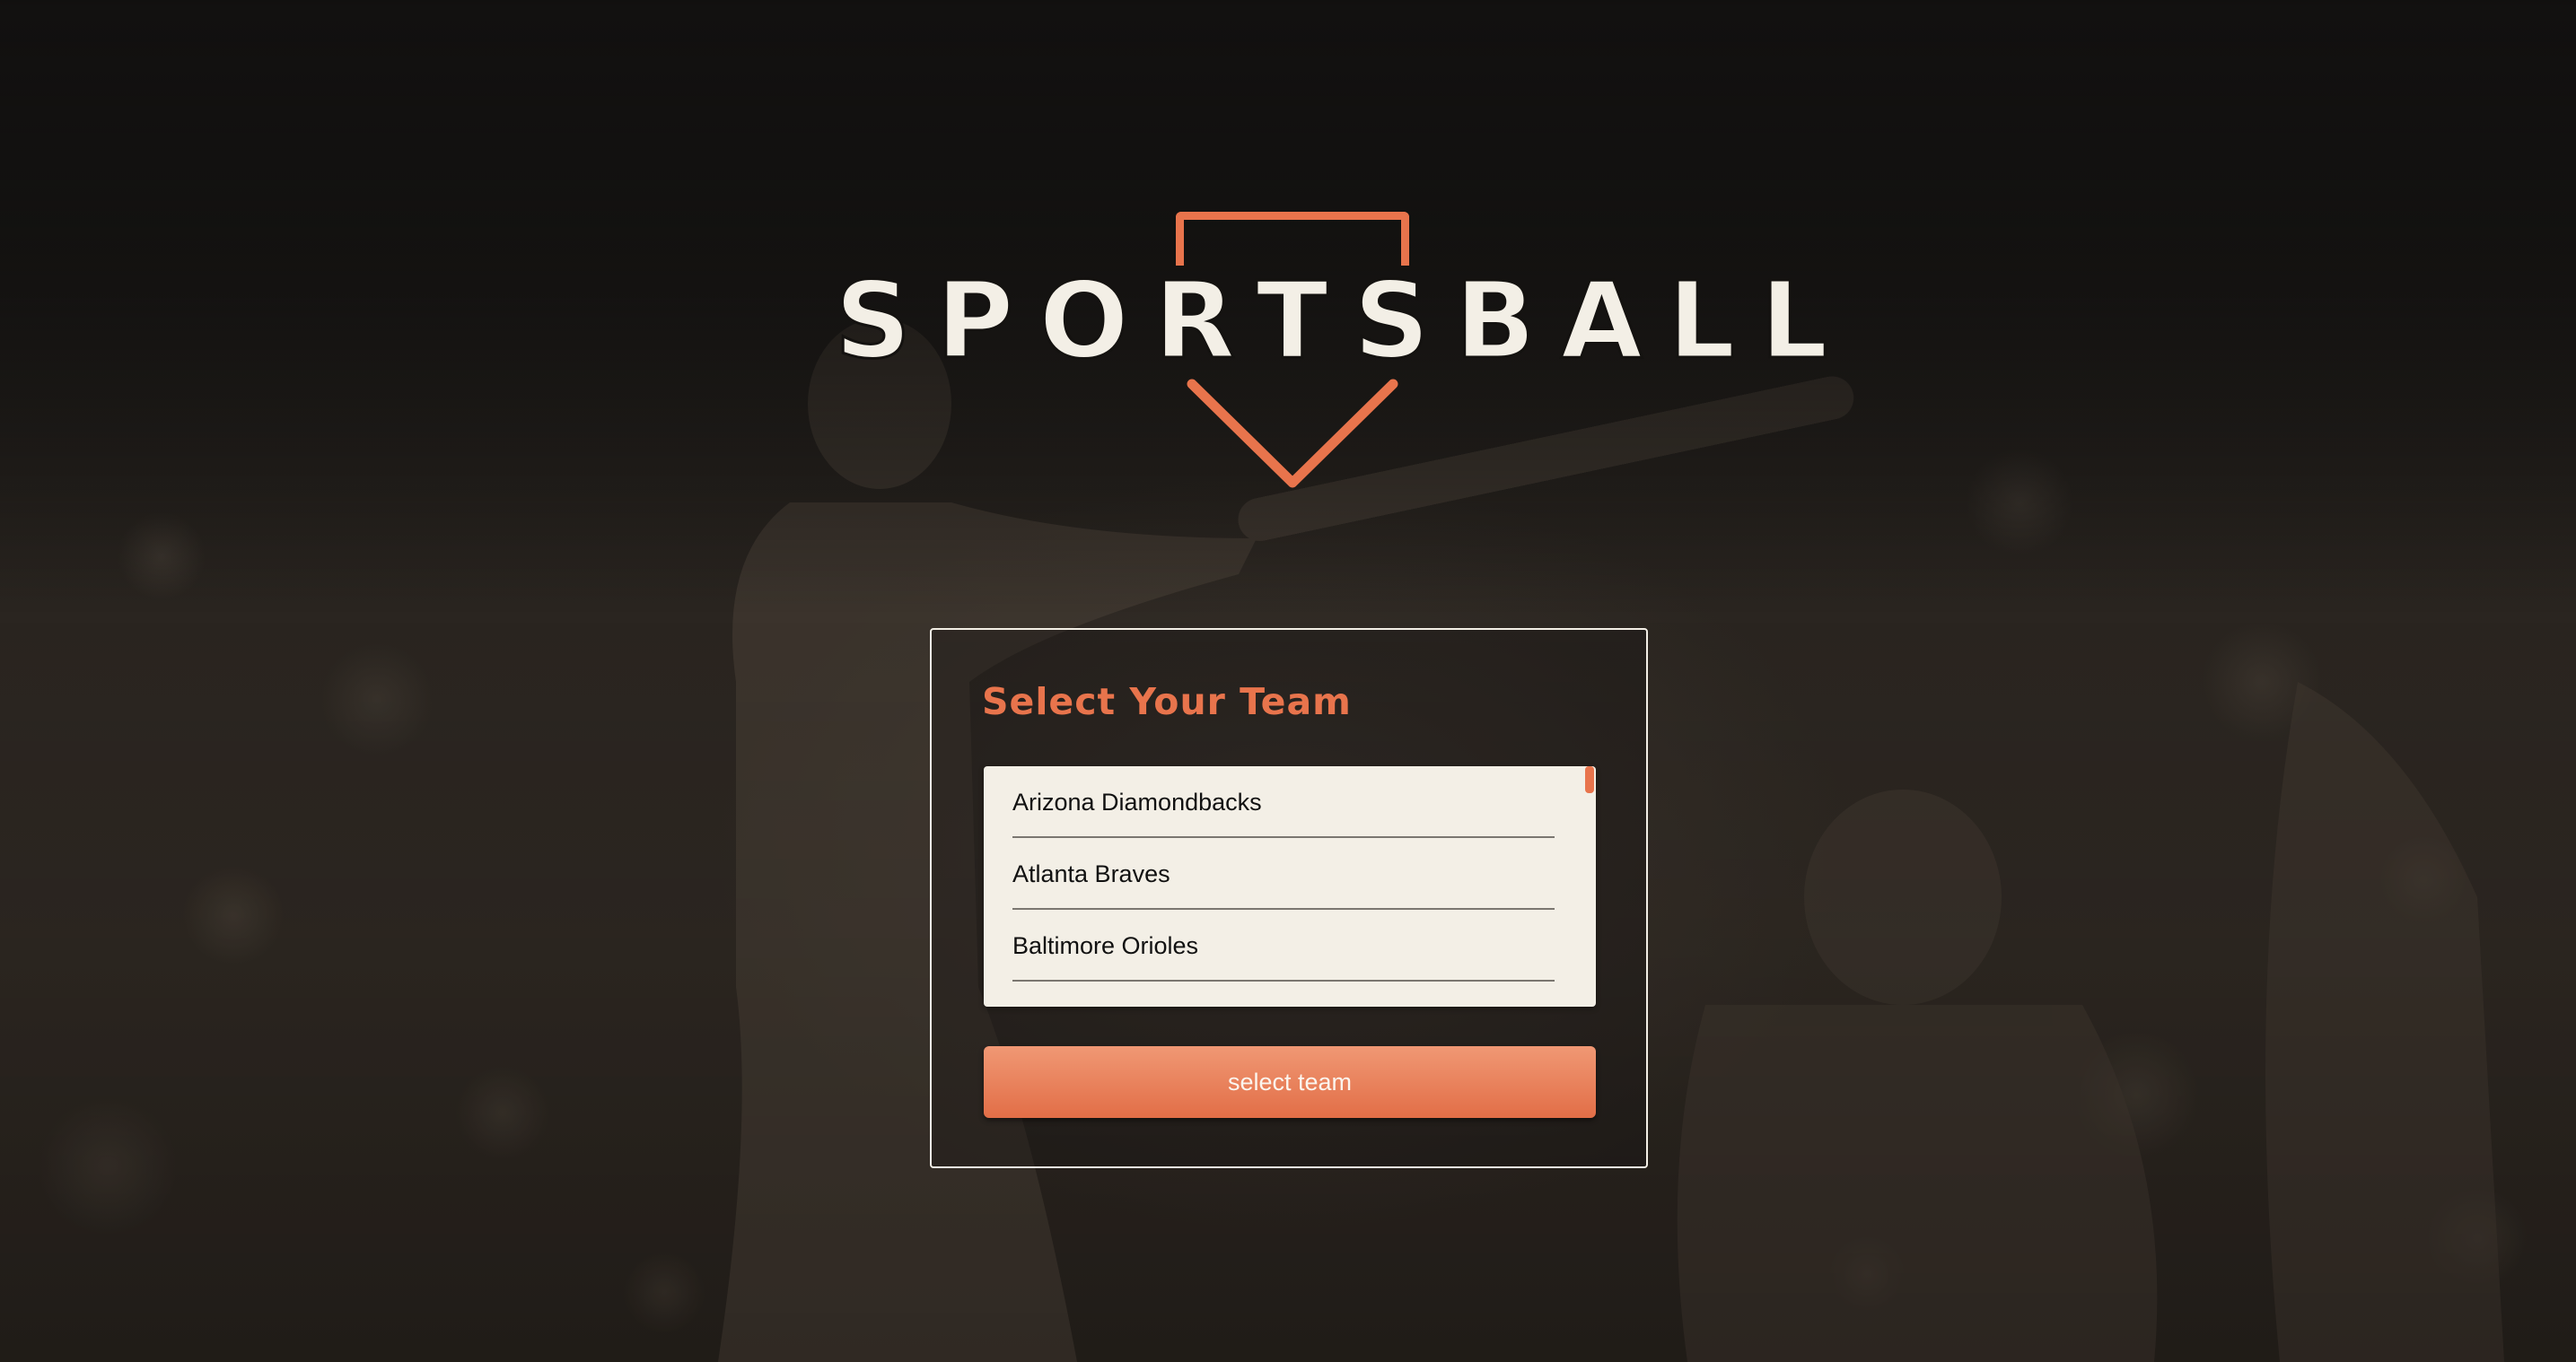 This screenshot has height=1362, width=2576. Describe the element at coordinates (1292, 239) in the screenshot. I see `home-plate-icon` at that location.